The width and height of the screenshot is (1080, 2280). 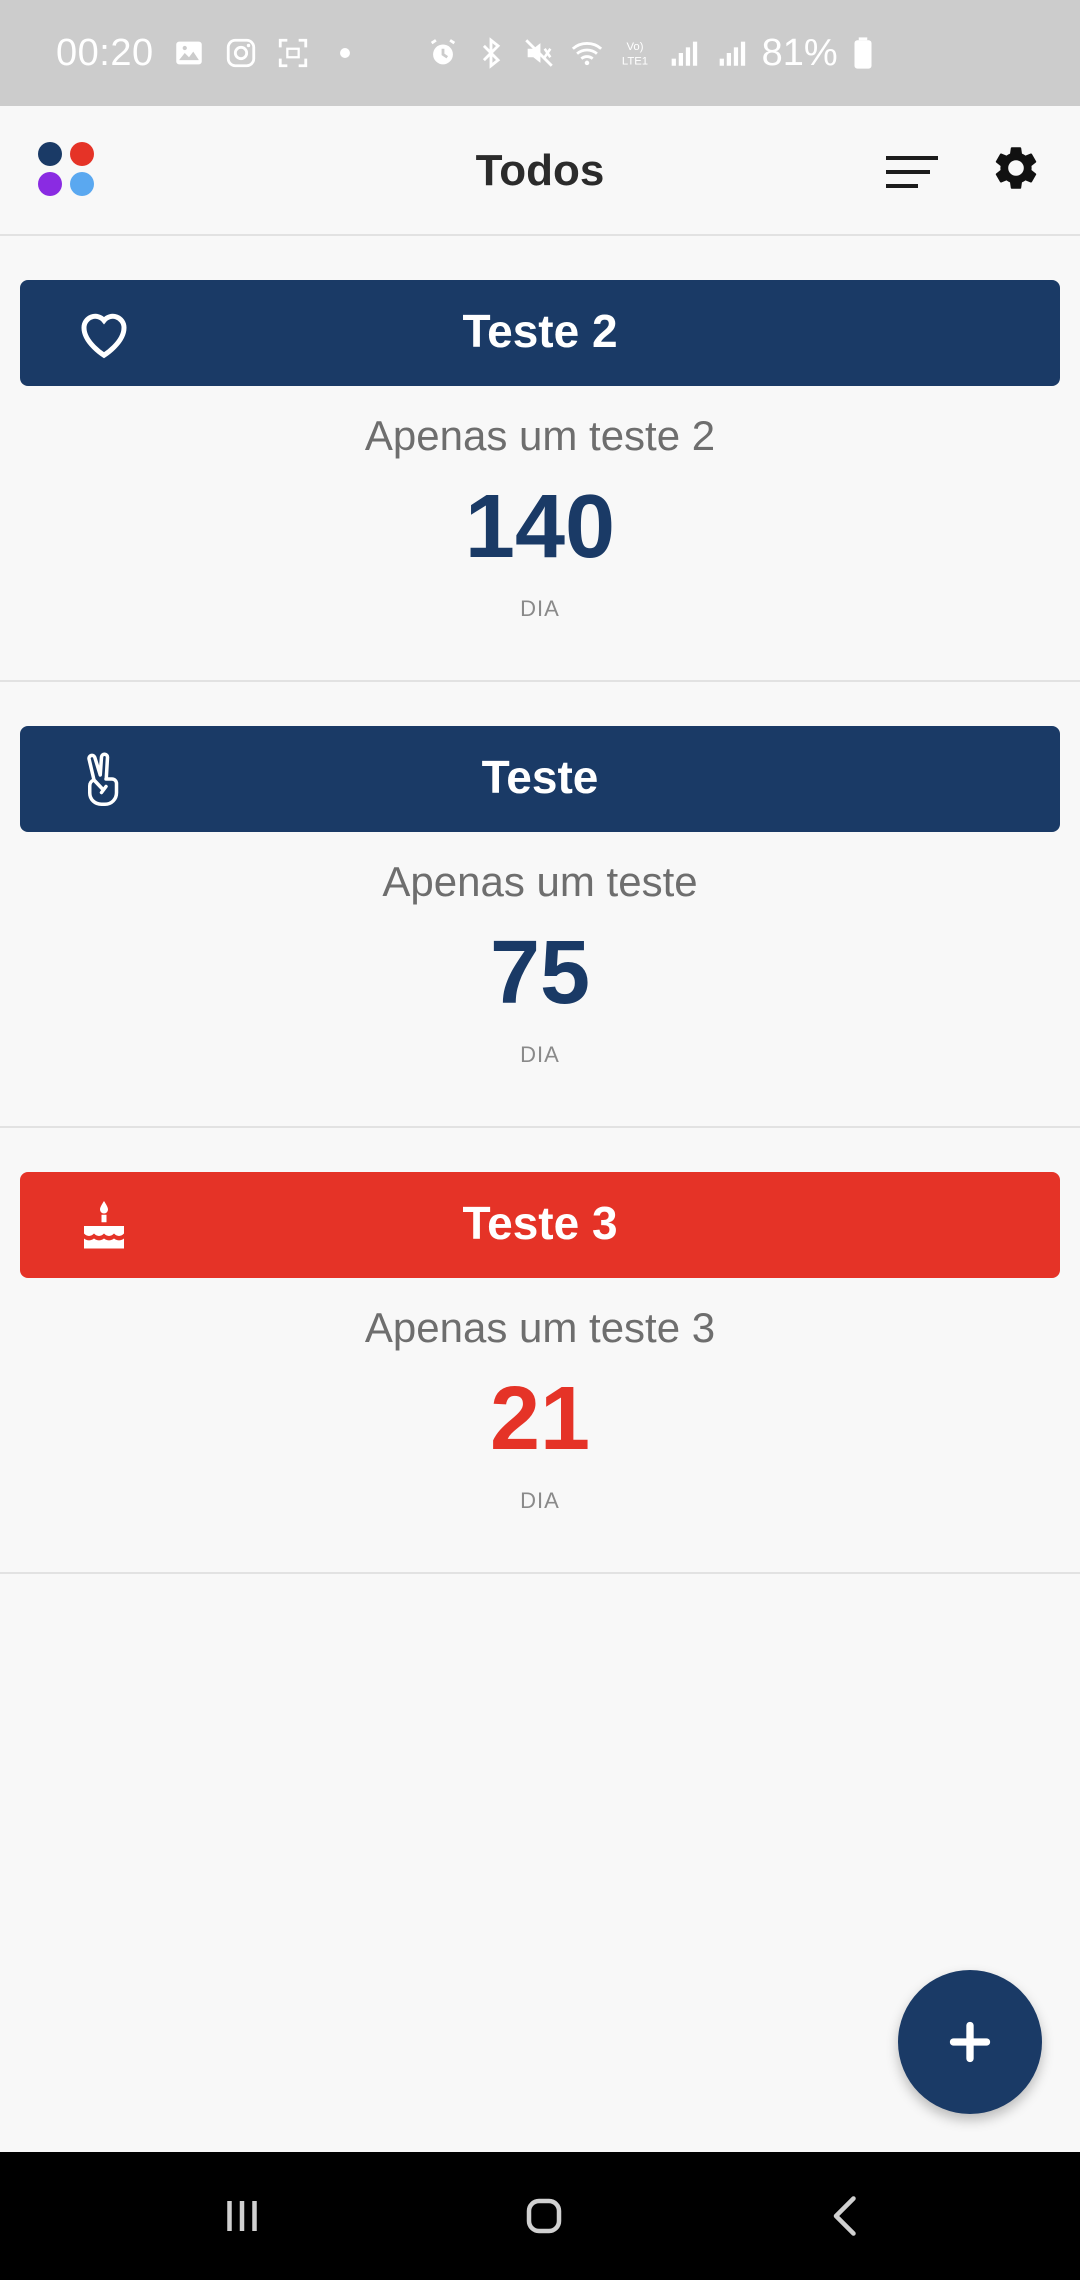 What do you see at coordinates (634, 47) in the screenshot?
I see `svg-text: Vo)` at bounding box center [634, 47].